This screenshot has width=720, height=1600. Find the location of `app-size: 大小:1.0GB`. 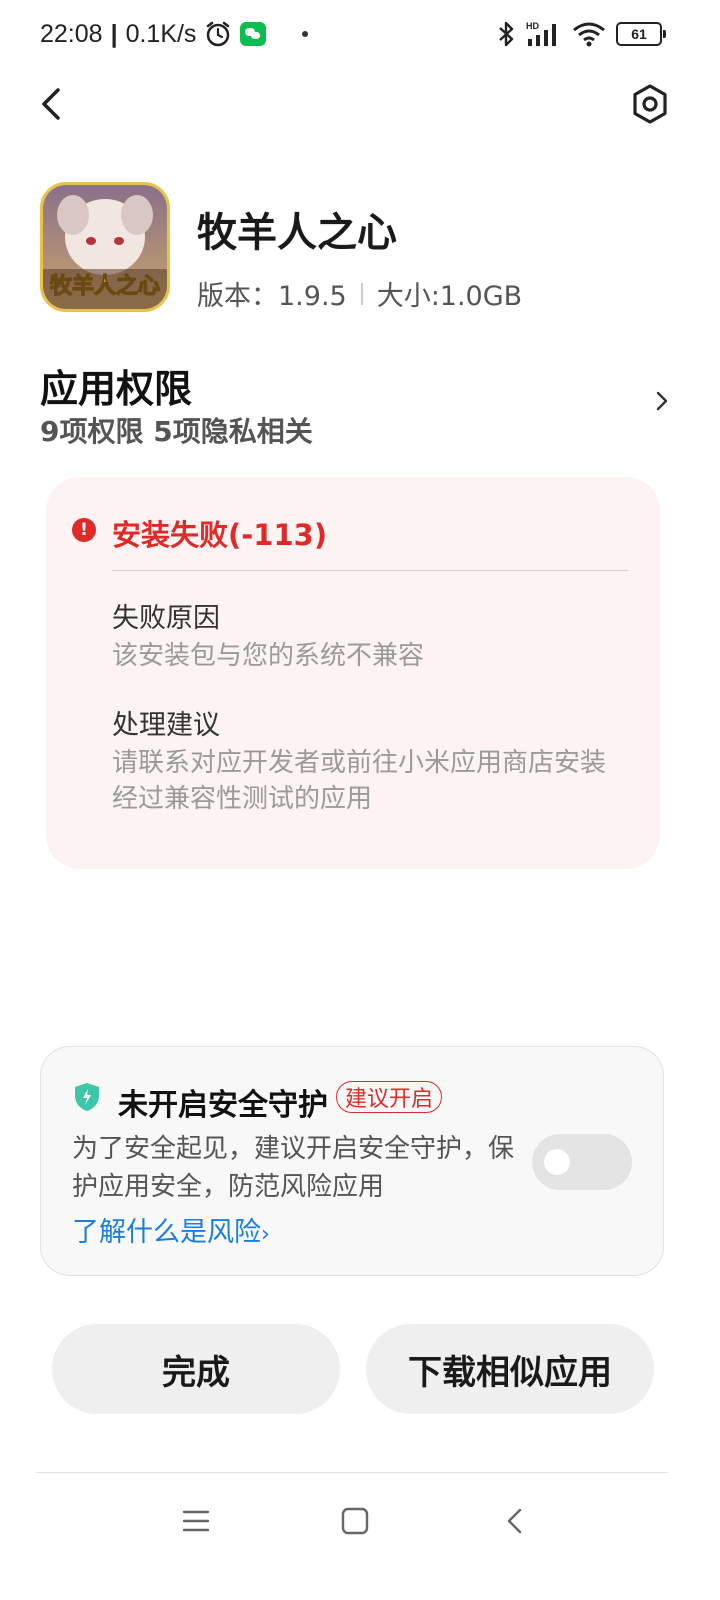

app-size: 大小:1.0GB is located at coordinates (449, 296).